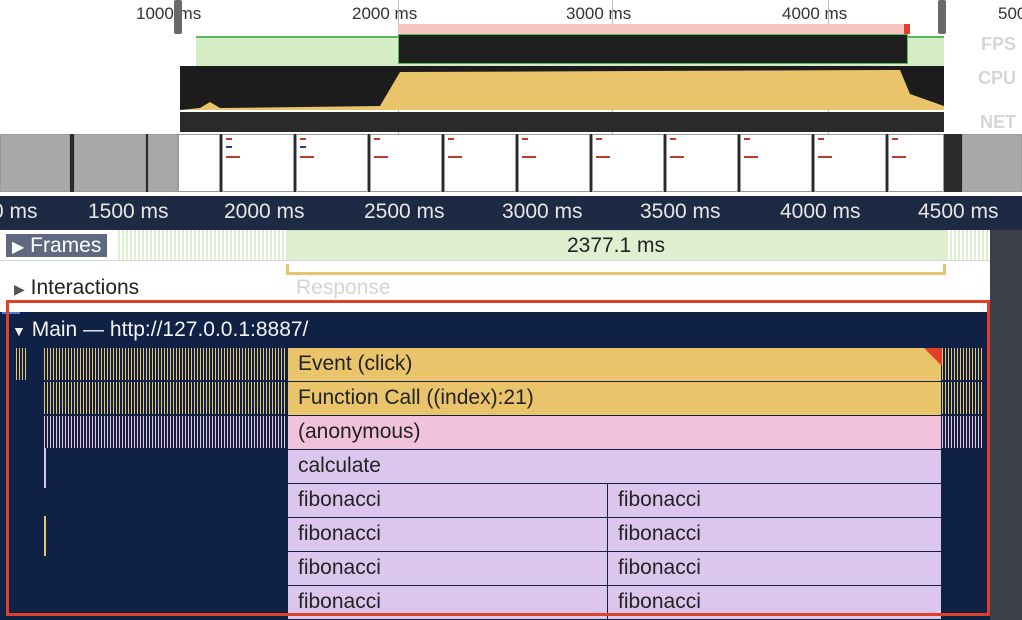 The height and width of the screenshot is (620, 1022). I want to click on ruler-tick: 0 ms, so click(19, 211).